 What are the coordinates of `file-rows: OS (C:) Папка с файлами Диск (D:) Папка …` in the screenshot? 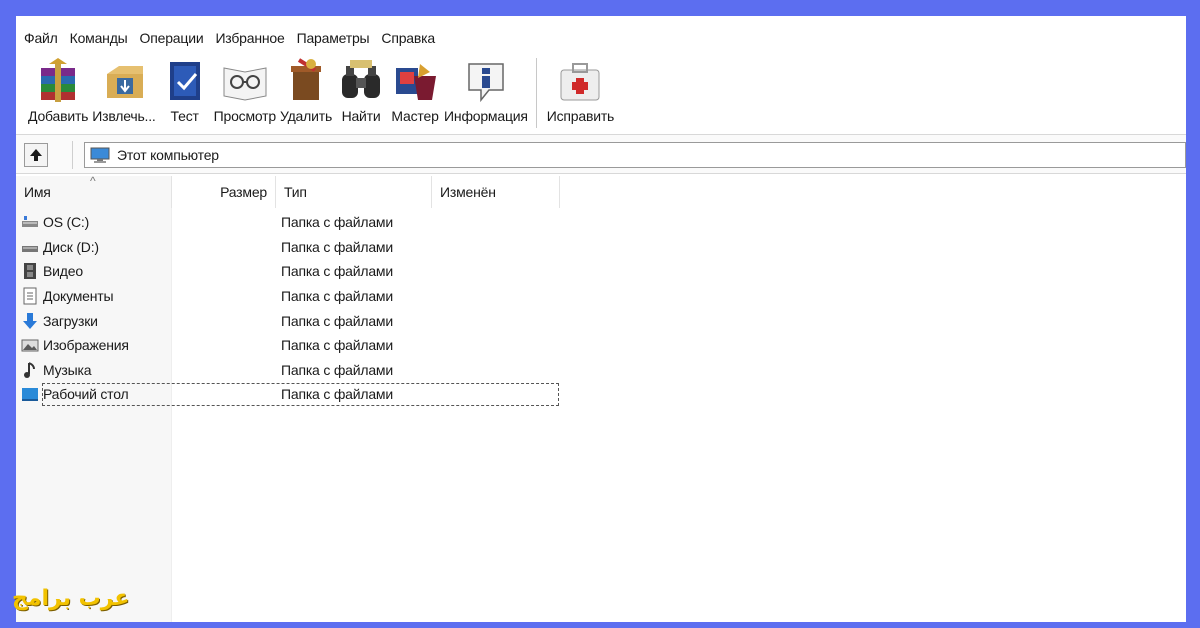 It's located at (288, 308).